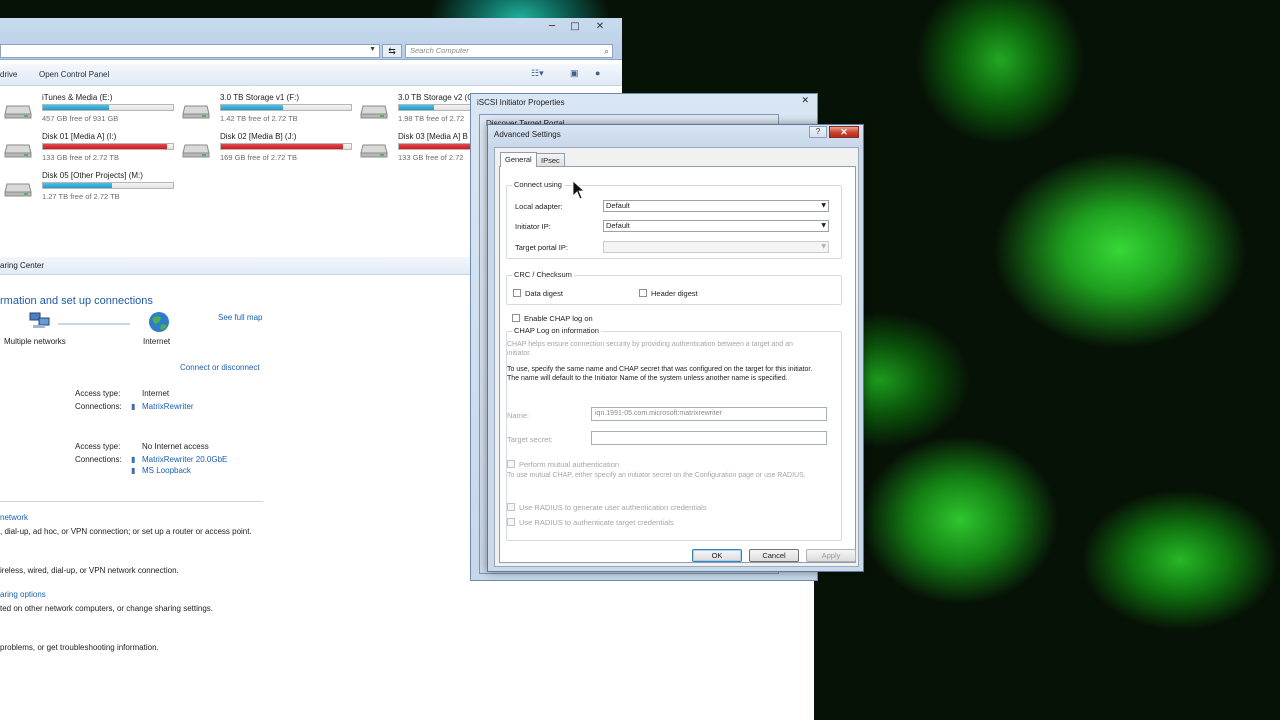  Describe the element at coordinates (538, 184) in the screenshot. I see `group-label: Connect using` at that location.